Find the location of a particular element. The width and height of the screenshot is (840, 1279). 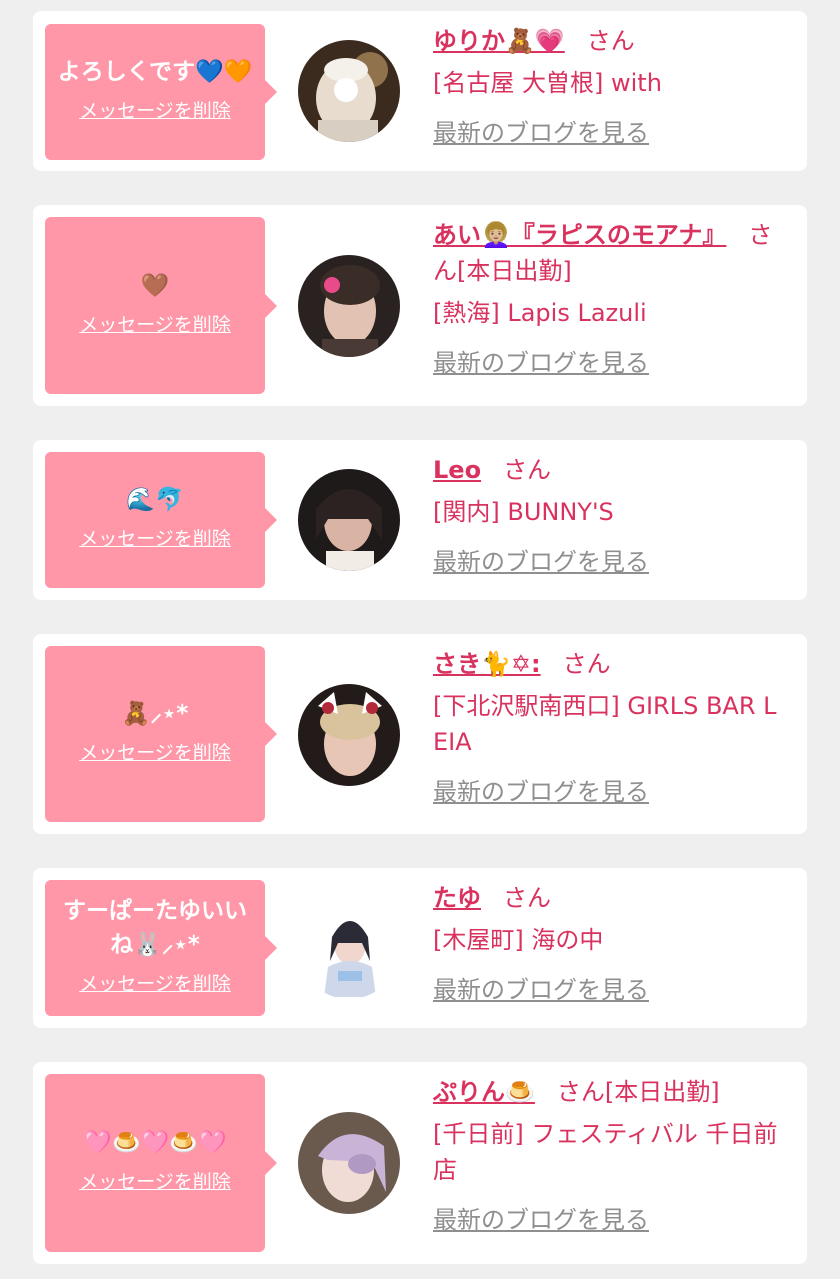

shop-name: [下北沢駅南西口] GIRLS BAR LEIA is located at coordinates (605, 724).